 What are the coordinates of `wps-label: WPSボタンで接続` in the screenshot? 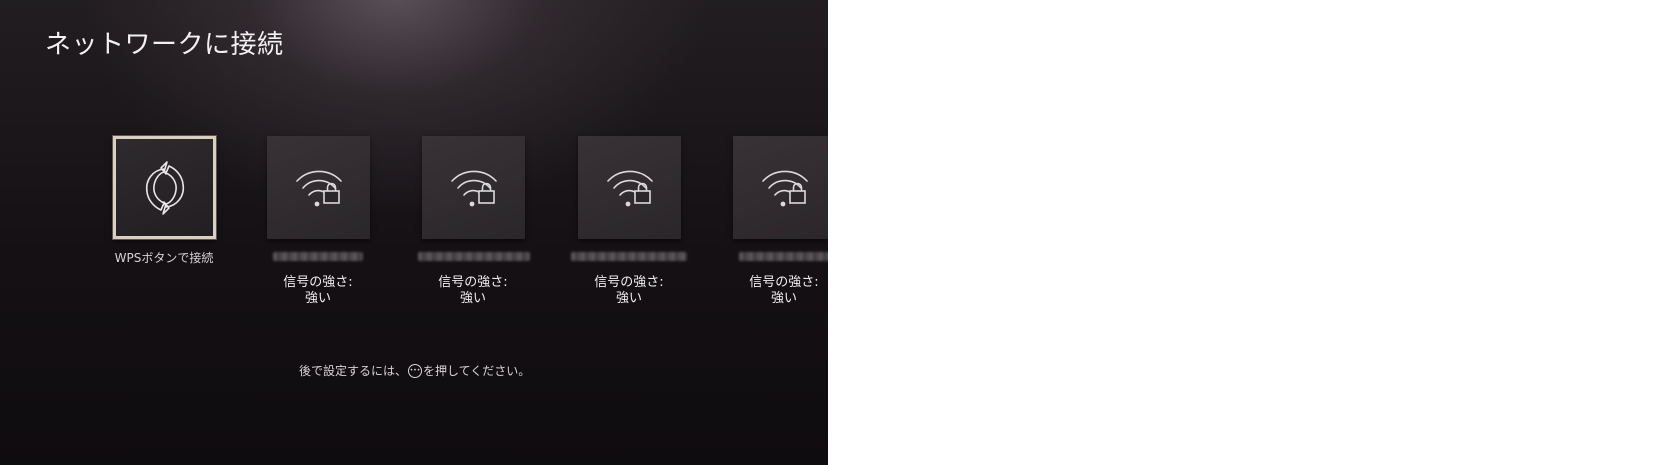 It's located at (164, 258).